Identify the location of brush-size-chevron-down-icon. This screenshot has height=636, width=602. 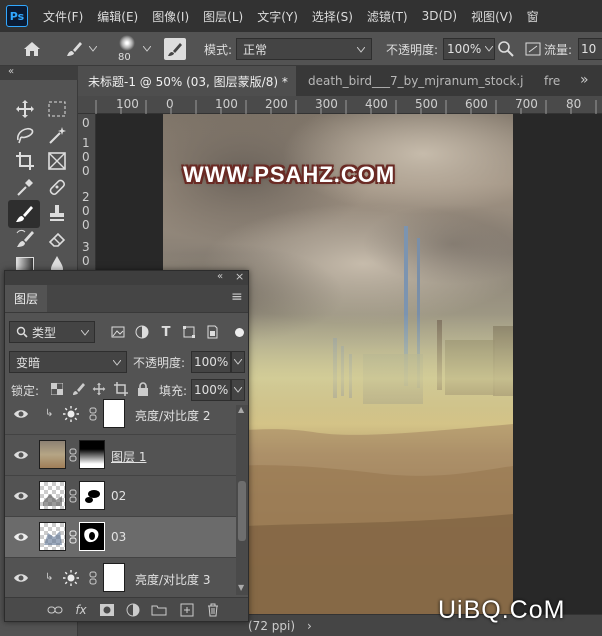
(147, 49).